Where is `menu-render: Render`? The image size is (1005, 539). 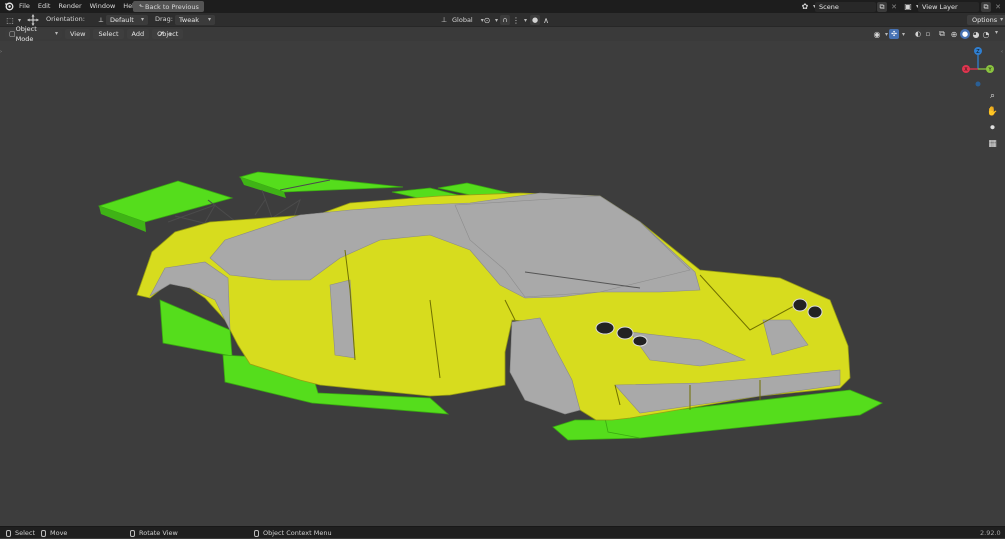 menu-render: Render is located at coordinates (69, 6).